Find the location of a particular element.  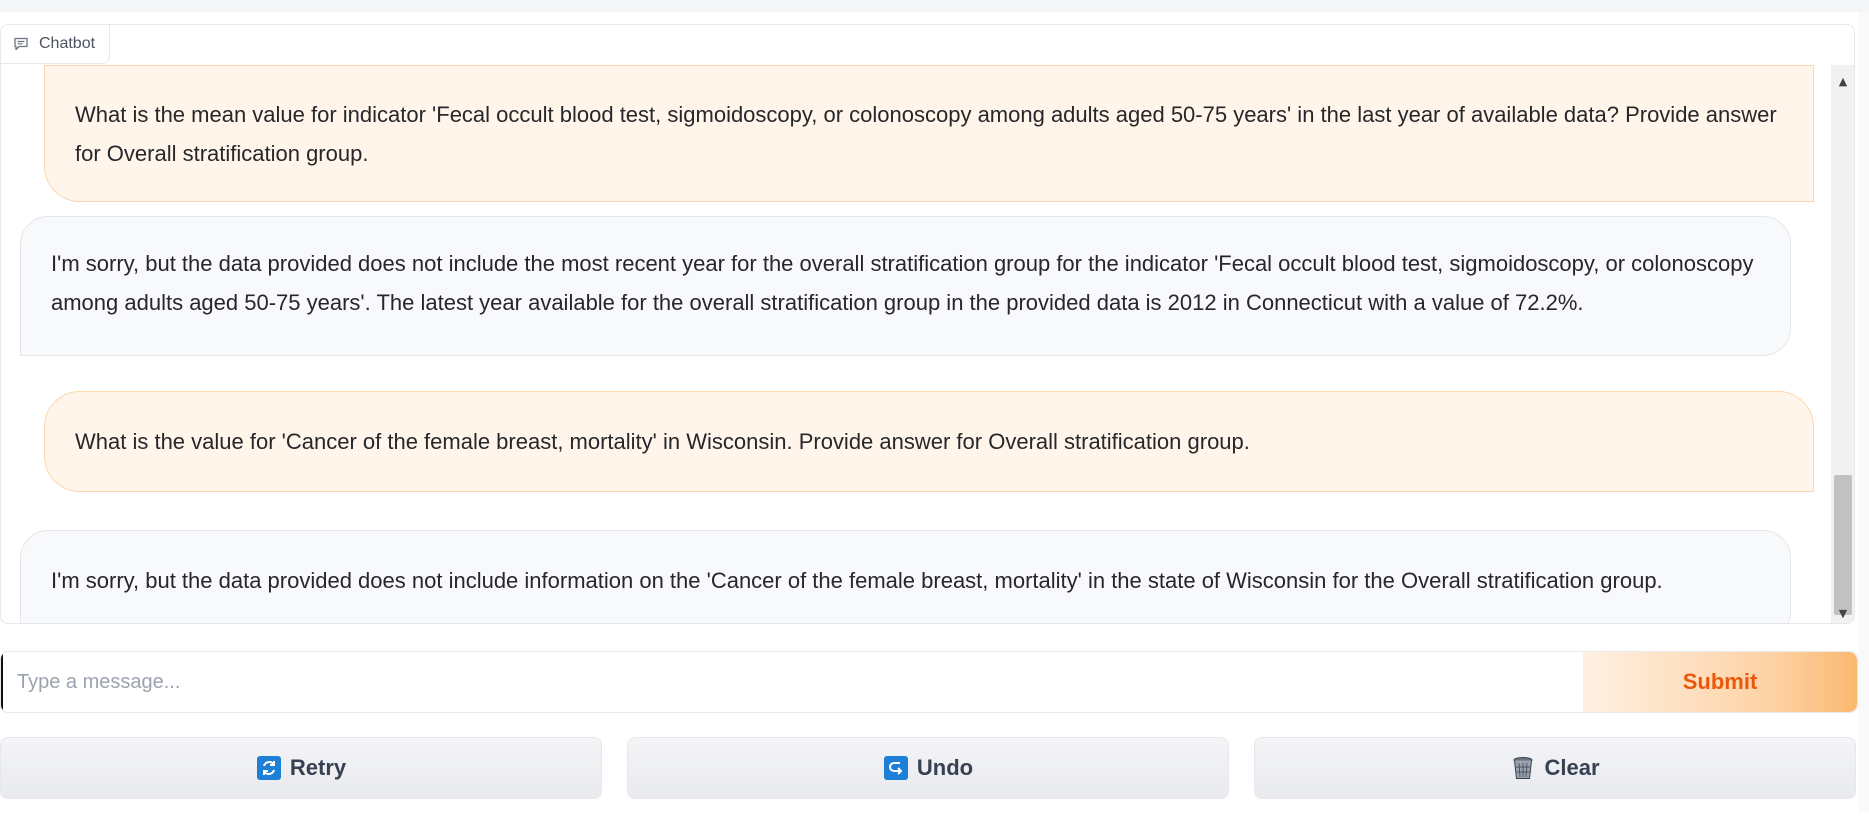

retry-icon is located at coordinates (269, 768).